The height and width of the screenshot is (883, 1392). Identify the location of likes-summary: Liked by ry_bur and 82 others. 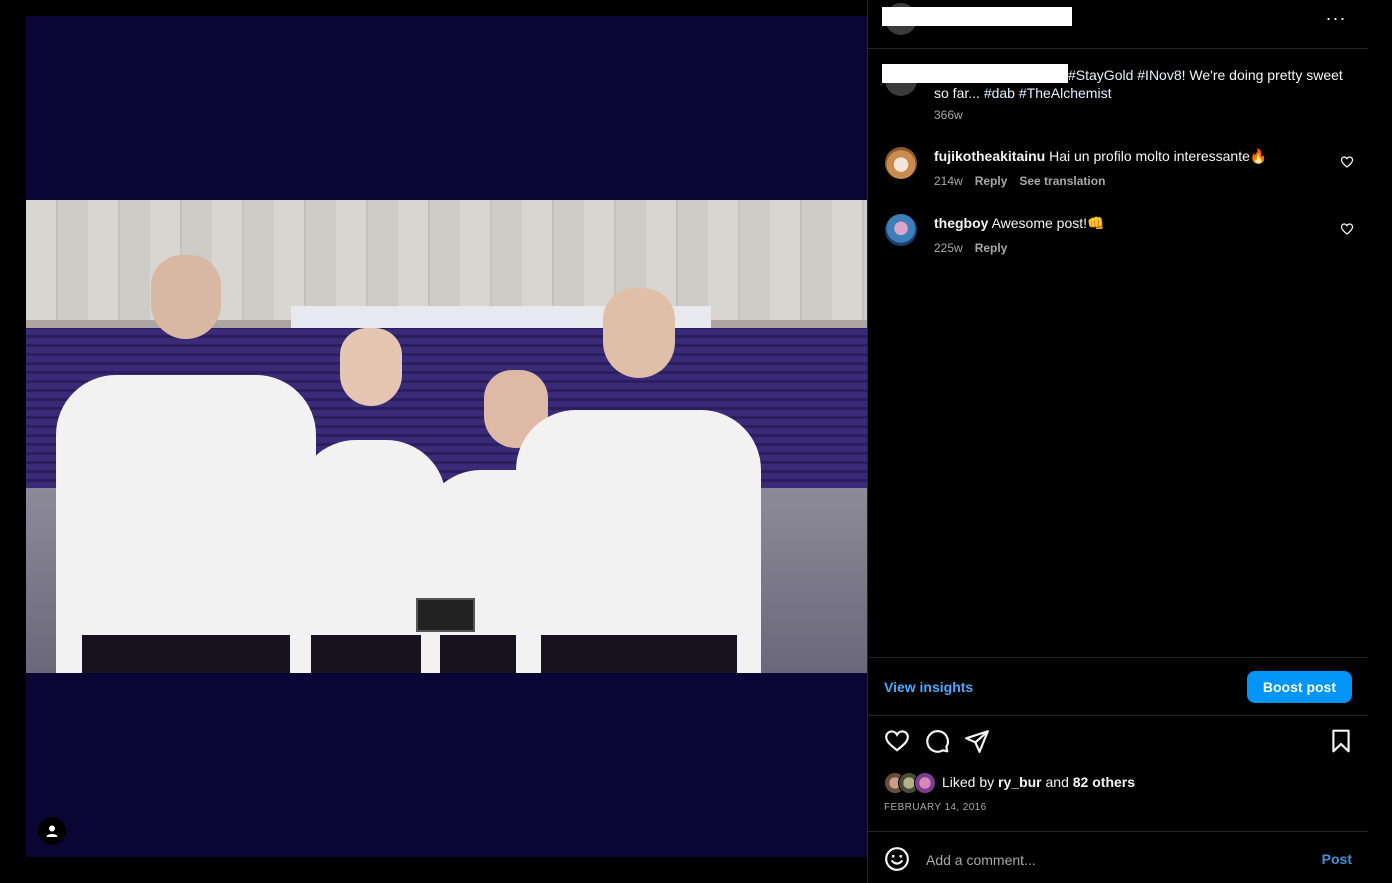
(1010, 782).